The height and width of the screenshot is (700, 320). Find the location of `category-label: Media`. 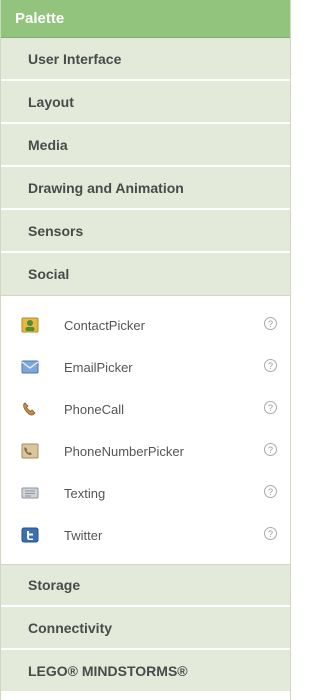

category-label: Media is located at coordinates (48, 144).